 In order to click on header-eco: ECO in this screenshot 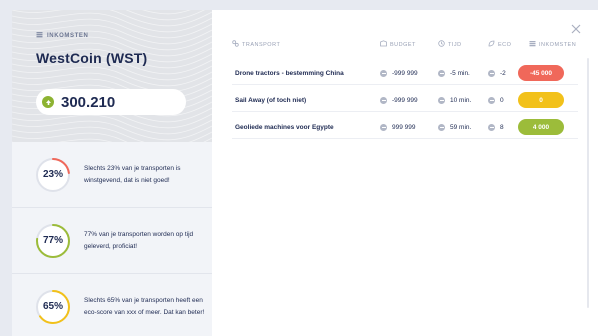, I will do `click(499, 44)`.